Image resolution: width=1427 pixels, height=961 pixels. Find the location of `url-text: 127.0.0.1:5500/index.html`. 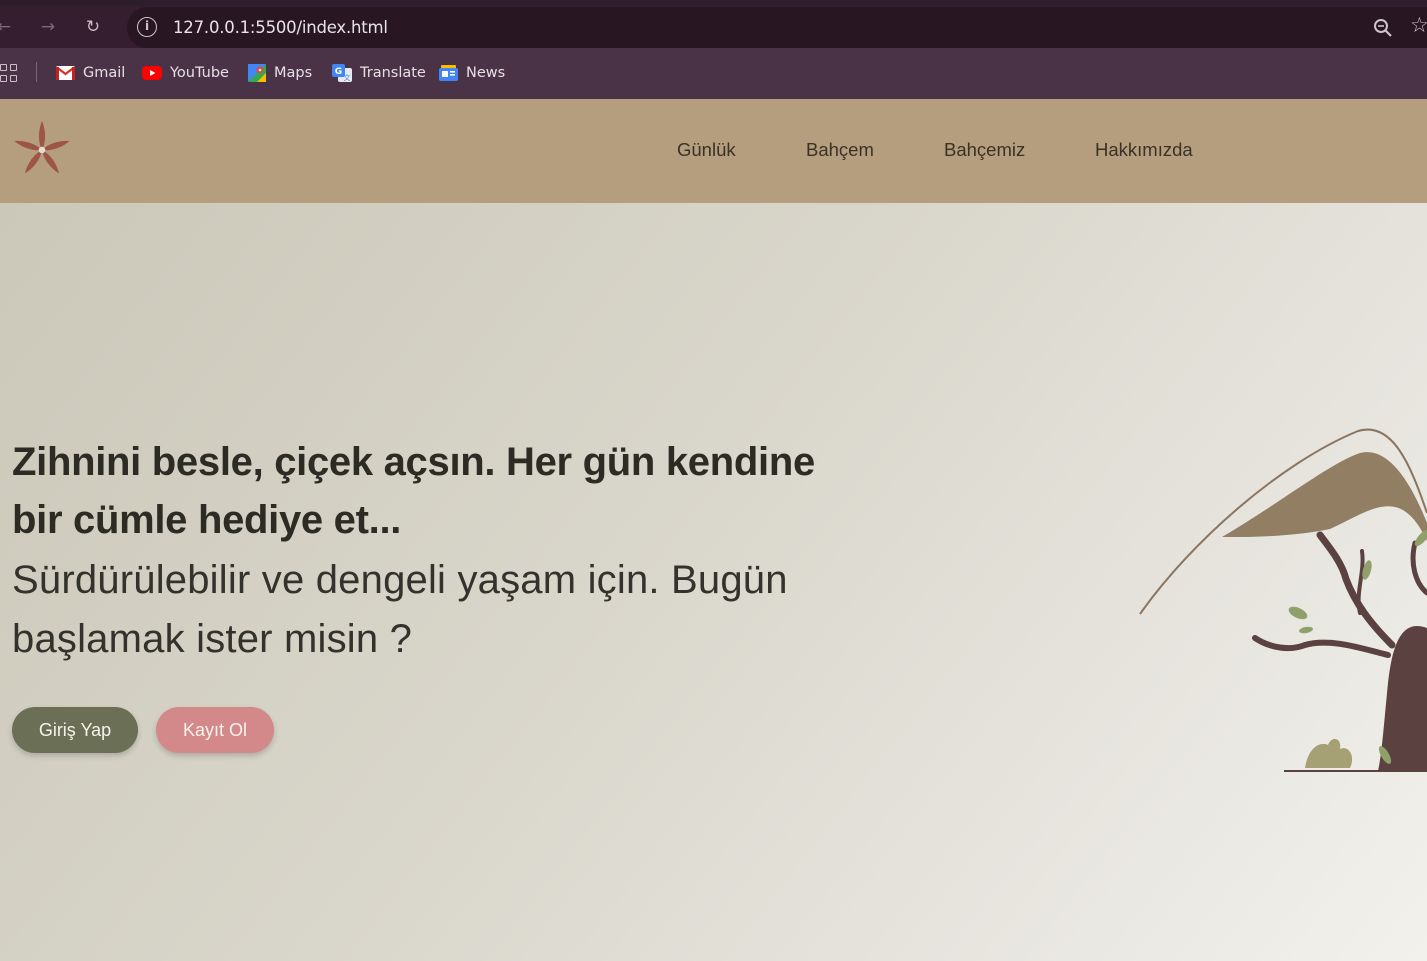

url-text: 127.0.0.1:5500/index.html is located at coordinates (280, 27).